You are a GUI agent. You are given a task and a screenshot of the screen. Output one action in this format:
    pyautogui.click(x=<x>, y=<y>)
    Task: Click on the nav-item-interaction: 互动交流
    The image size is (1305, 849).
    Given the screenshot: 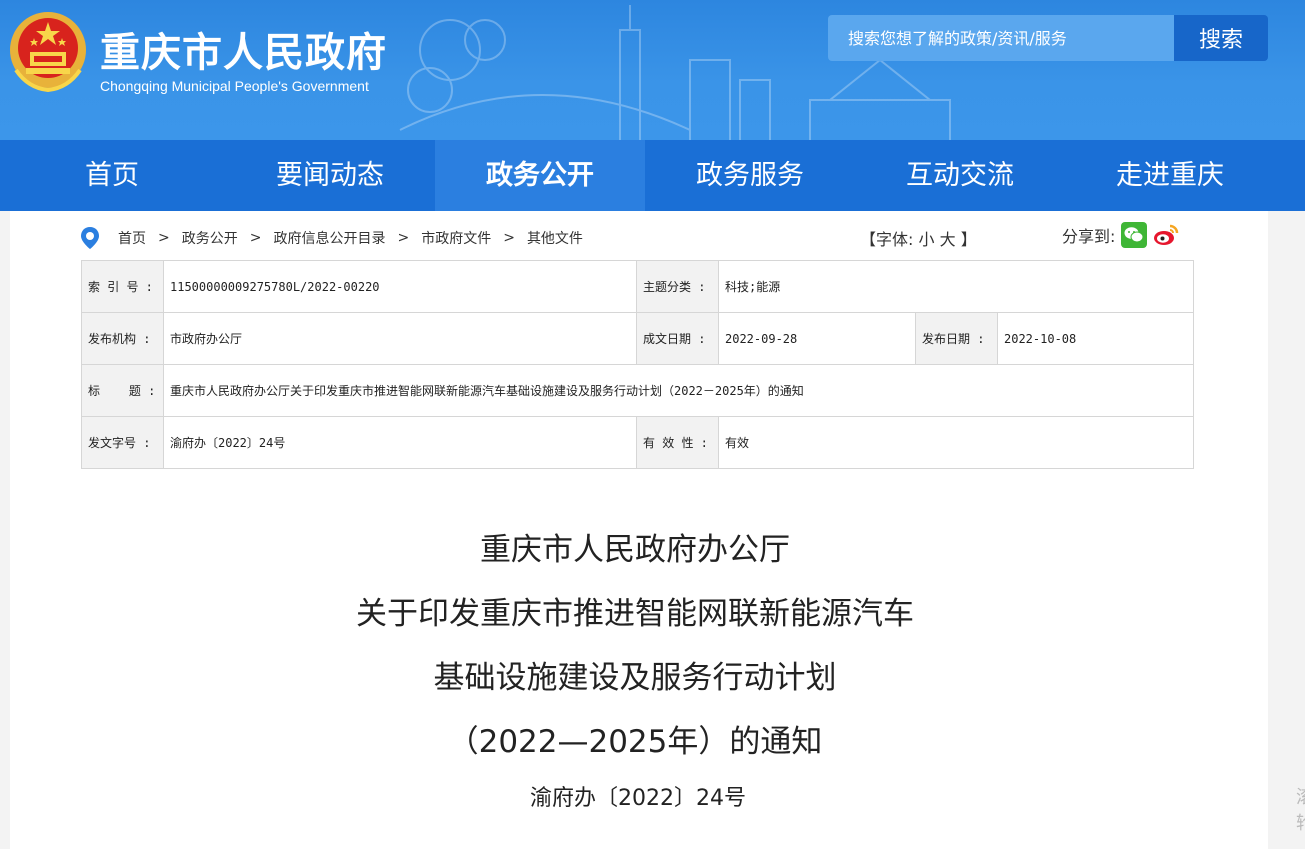 What is the action you would take?
    pyautogui.click(x=960, y=175)
    